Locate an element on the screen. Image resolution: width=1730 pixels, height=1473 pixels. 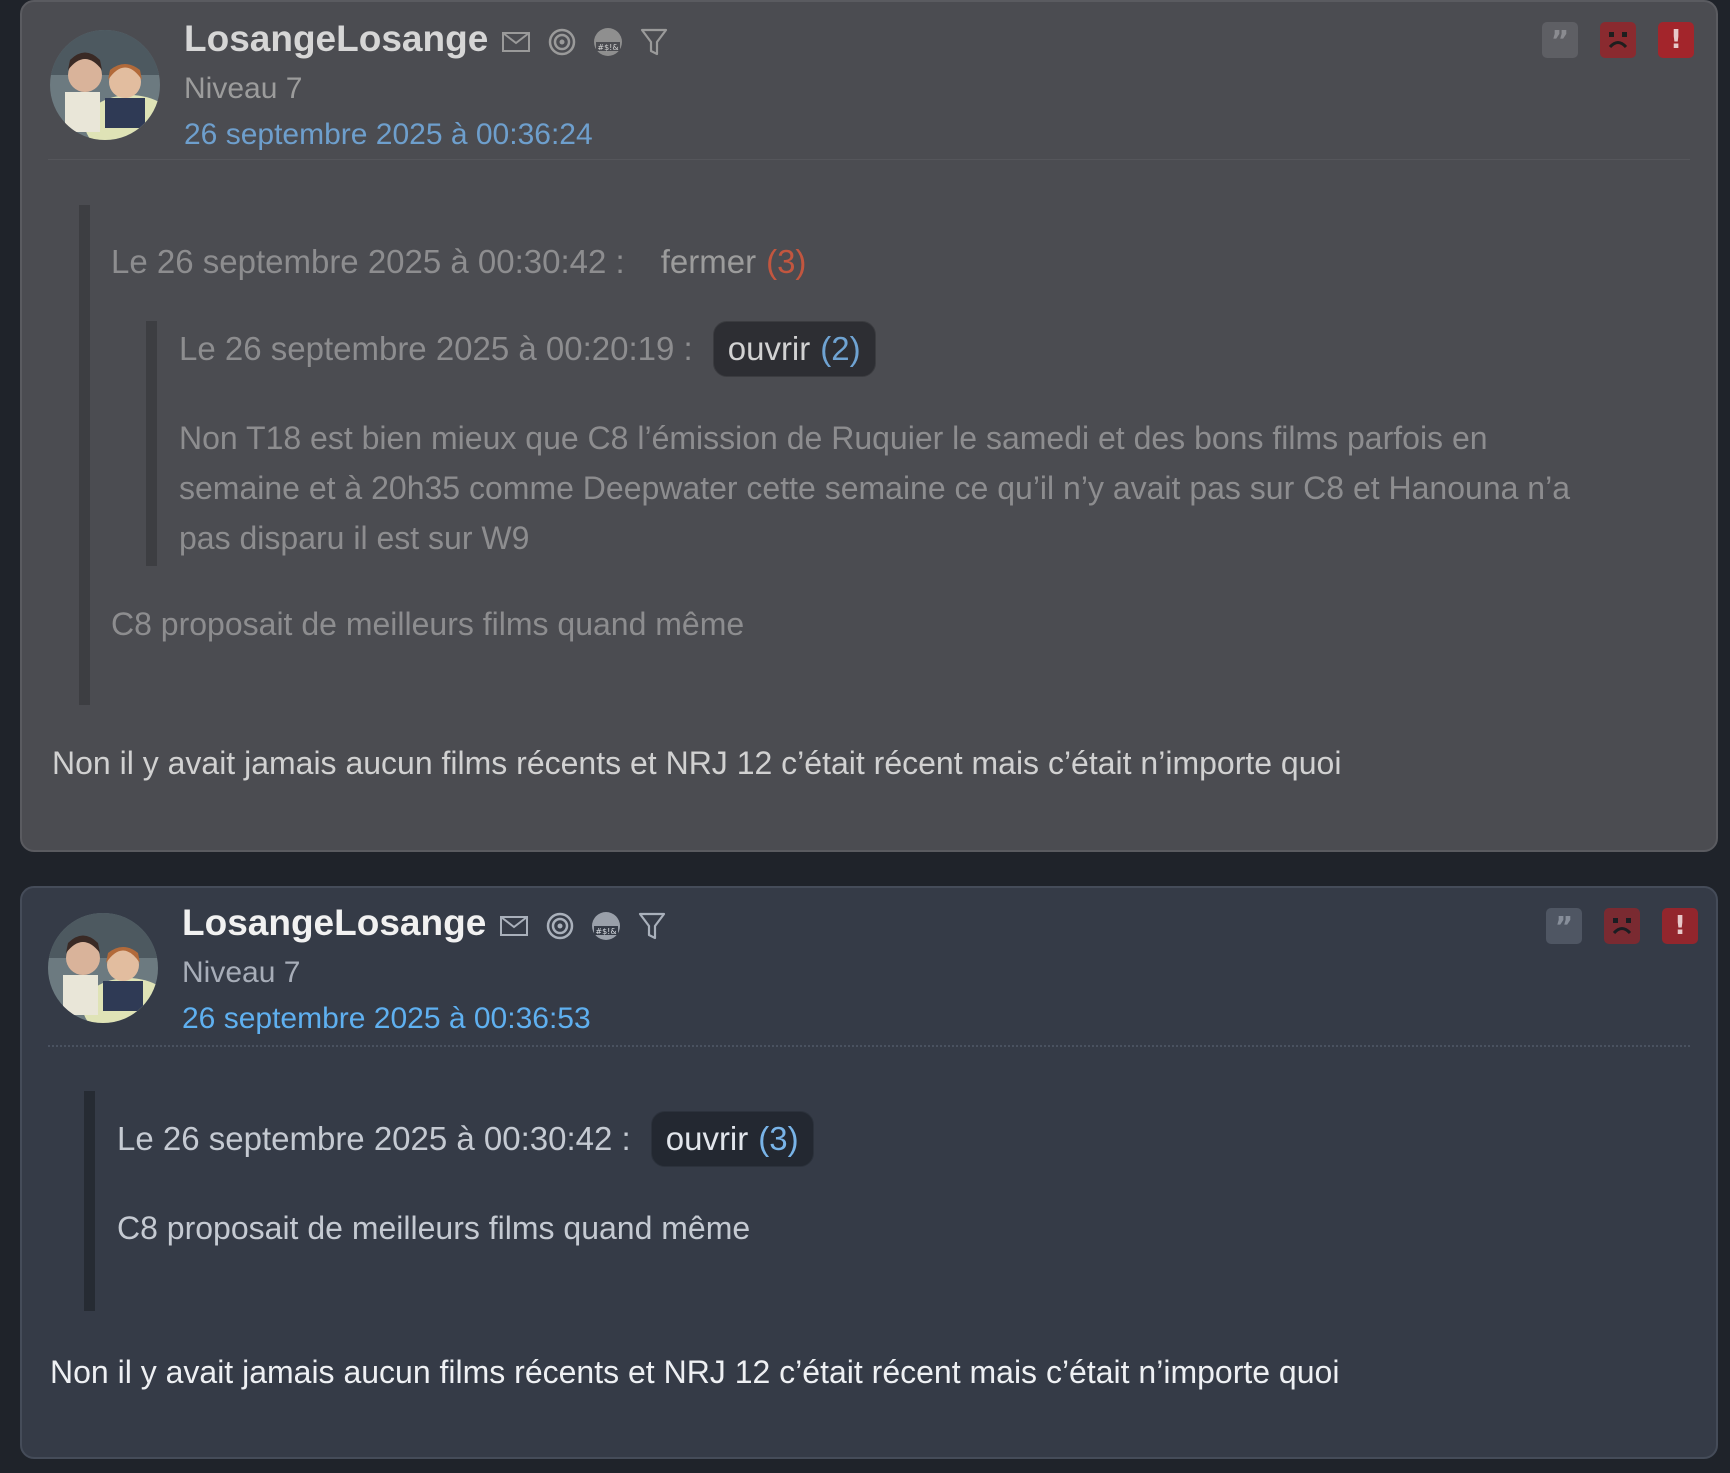
quote-toggle-button: ouvrir (3) is located at coordinates (732, 1139).